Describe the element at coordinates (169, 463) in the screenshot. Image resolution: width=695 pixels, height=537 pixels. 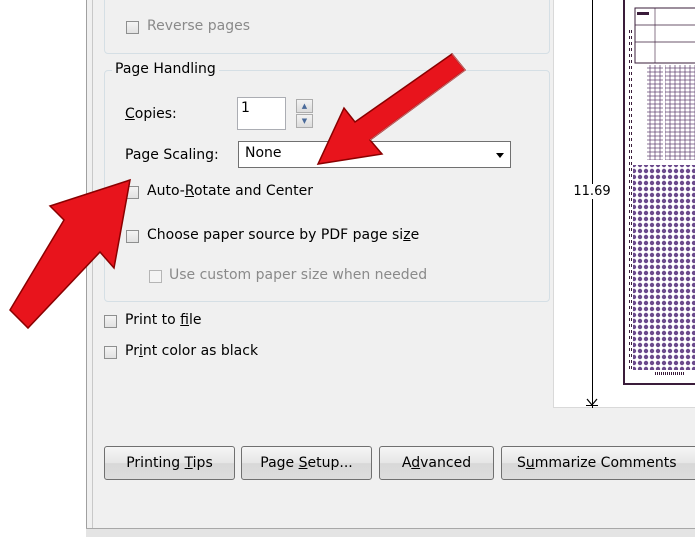
I see `printing-tips-button: Printing Tips` at that location.